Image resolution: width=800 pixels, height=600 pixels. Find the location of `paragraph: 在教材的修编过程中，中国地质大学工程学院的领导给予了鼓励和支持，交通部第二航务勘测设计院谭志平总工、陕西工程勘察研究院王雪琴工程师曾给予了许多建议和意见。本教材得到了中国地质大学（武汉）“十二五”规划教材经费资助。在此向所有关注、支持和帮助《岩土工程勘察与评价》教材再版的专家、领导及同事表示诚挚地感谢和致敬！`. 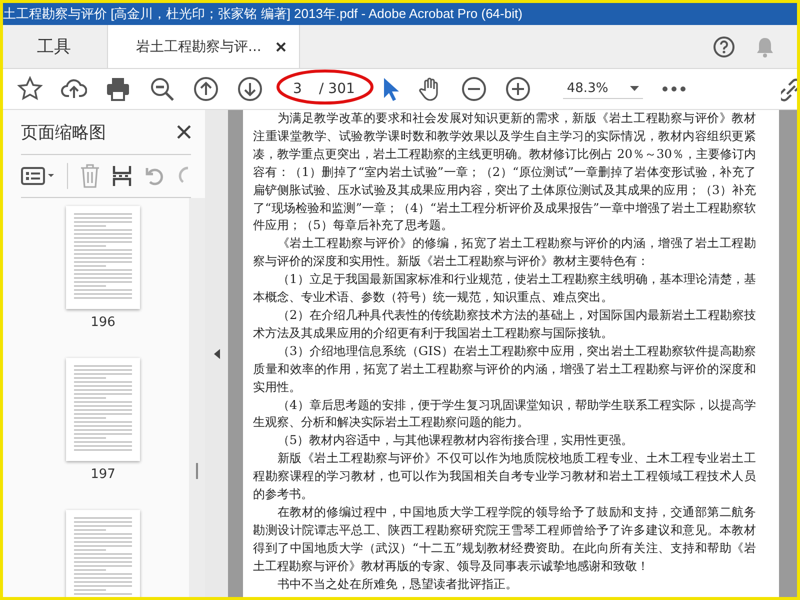

paragraph: 在教材的修编过程中，中国地质大学工程学院的领导给予了鼓励和支持，交通部第二航务勘测设计院谭志平总工、陕西工程勘察研究院王雪琴工程师曾给予了许多建议和意见。本教材得到了中国地质大学（武汉）“十二五”规划教材经费资助。在此向所有关注、支持和帮助《岩土工程勘察与评价》教材再版的专家、领导及同事表示诚挚地感谢和致敬！ is located at coordinates (504, 539).